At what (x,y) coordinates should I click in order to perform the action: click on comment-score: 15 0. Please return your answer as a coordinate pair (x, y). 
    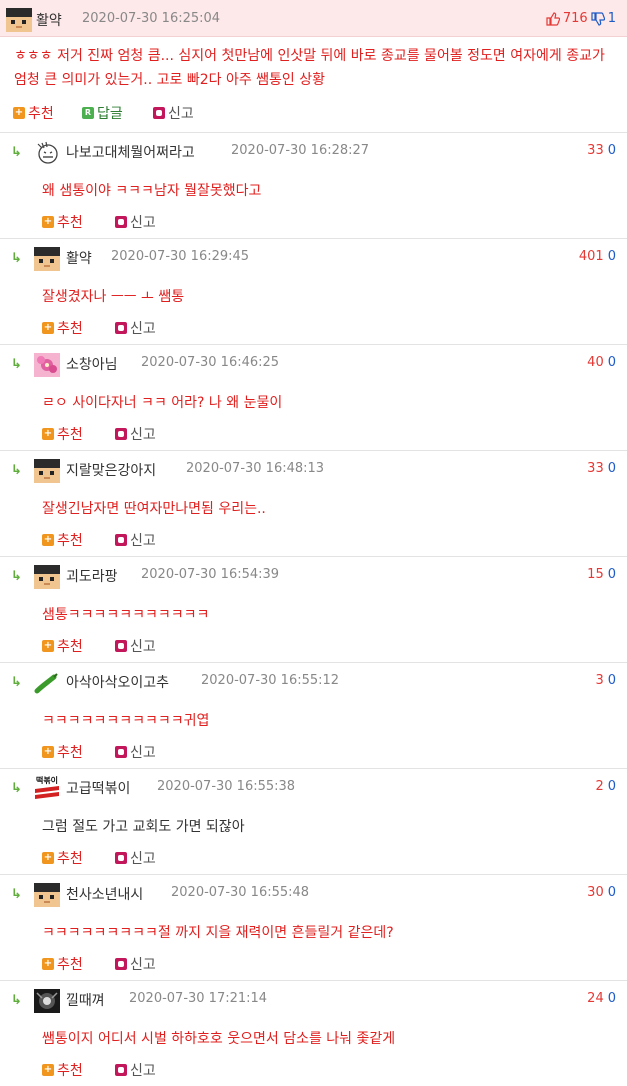
    Looking at the image, I should click on (601, 574).